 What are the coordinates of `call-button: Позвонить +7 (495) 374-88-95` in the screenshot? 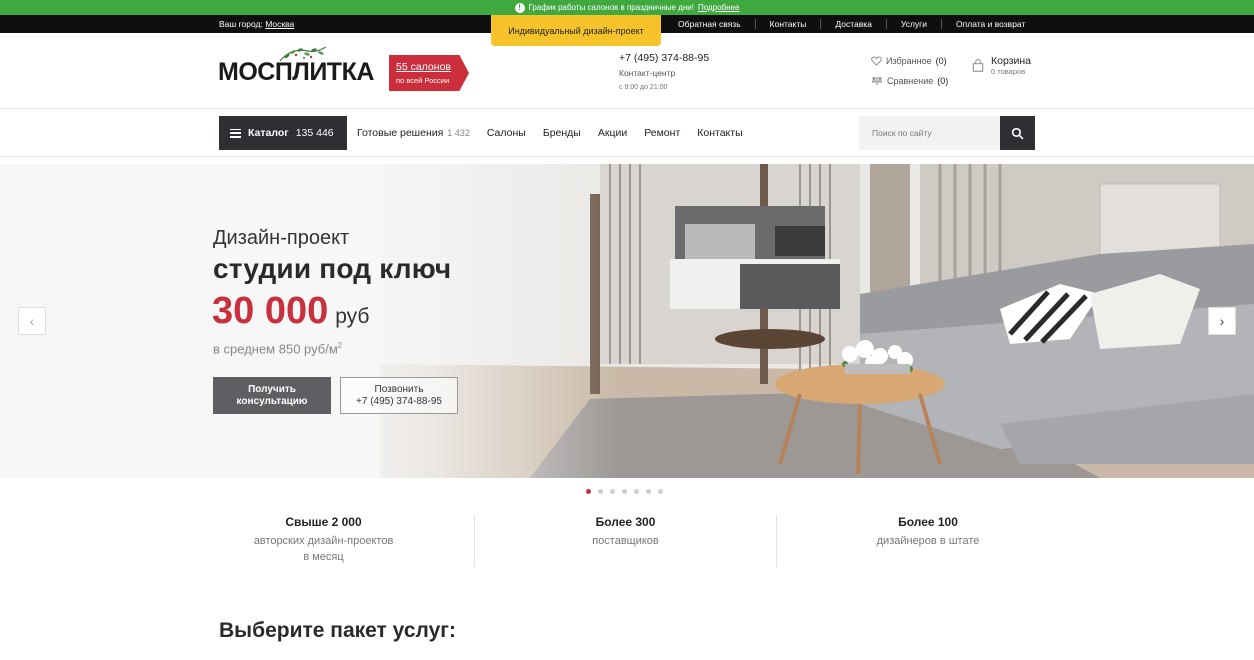 It's located at (399, 395).